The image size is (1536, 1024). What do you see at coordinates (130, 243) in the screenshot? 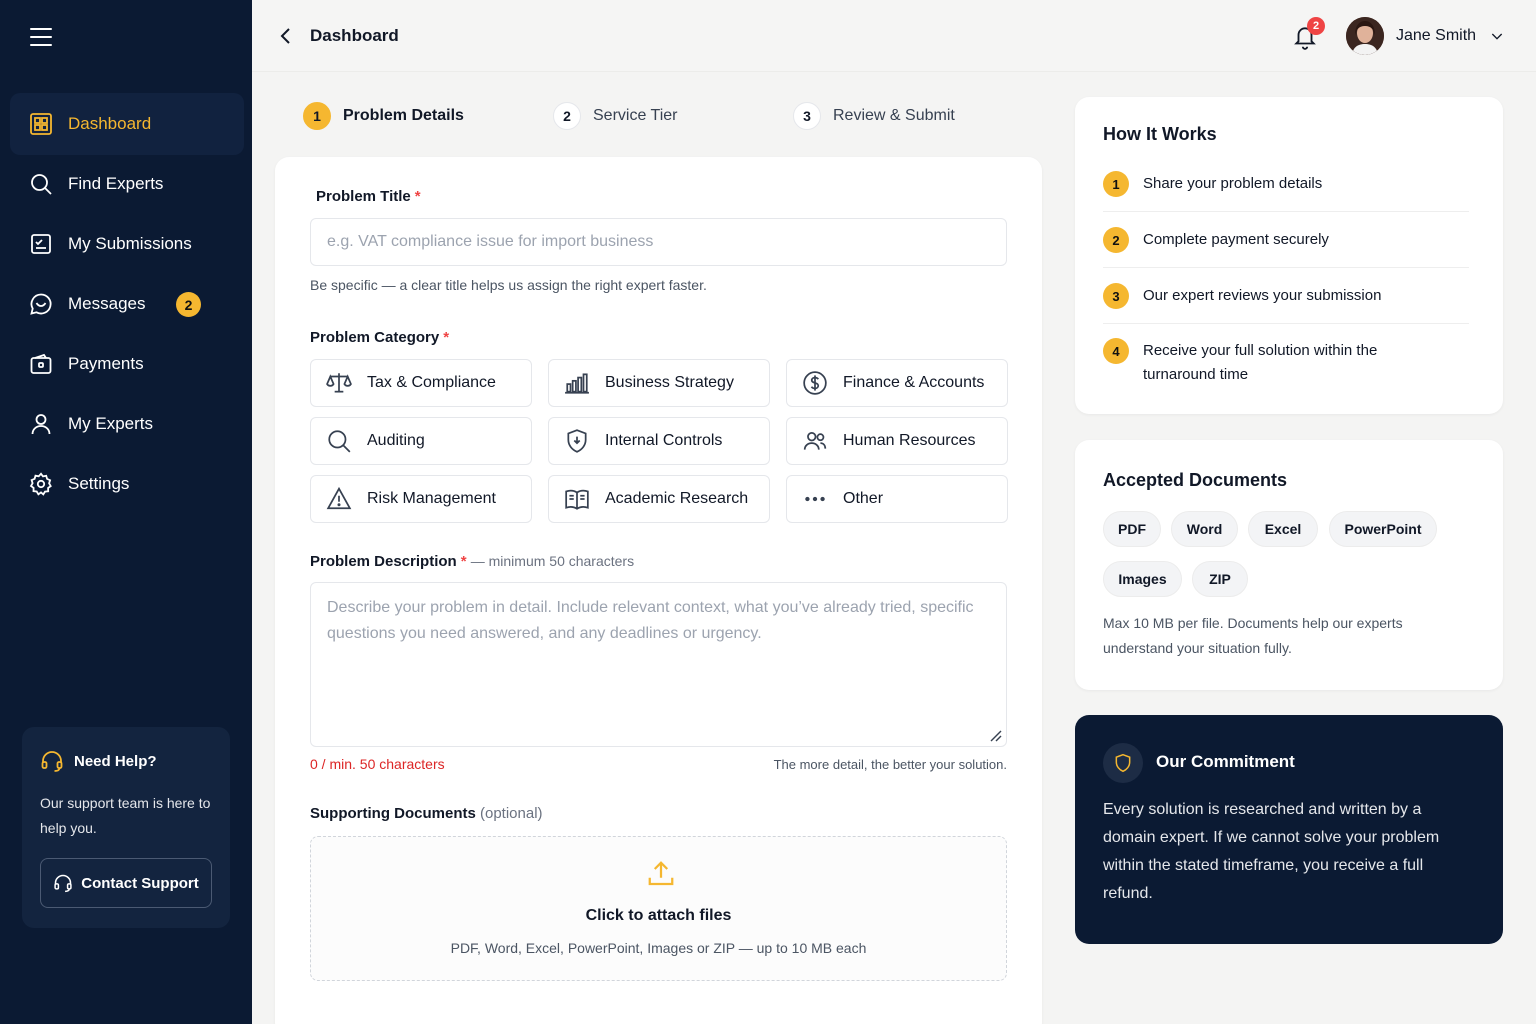
I see `sidebar-item-label: My Submissions` at bounding box center [130, 243].